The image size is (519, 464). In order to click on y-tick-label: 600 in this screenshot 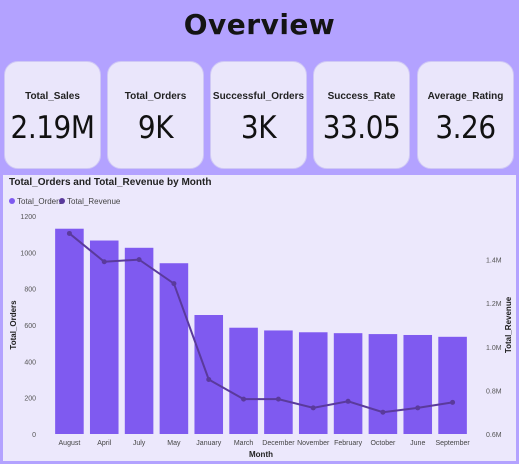, I will do `click(30, 326)`.